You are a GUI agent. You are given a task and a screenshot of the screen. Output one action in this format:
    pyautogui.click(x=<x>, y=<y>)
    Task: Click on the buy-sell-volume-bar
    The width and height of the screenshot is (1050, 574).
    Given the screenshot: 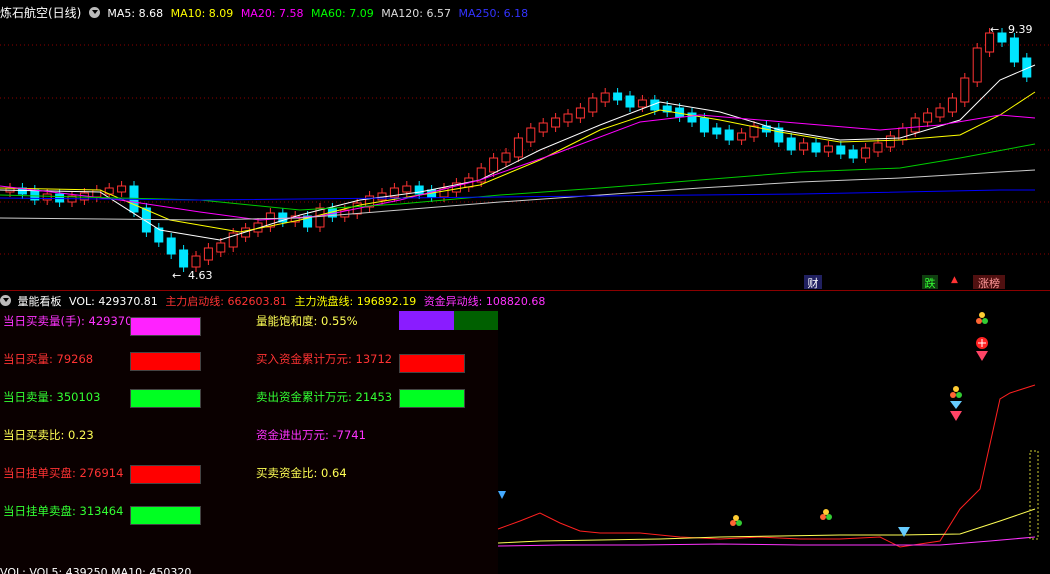 What is the action you would take?
    pyautogui.click(x=165, y=326)
    